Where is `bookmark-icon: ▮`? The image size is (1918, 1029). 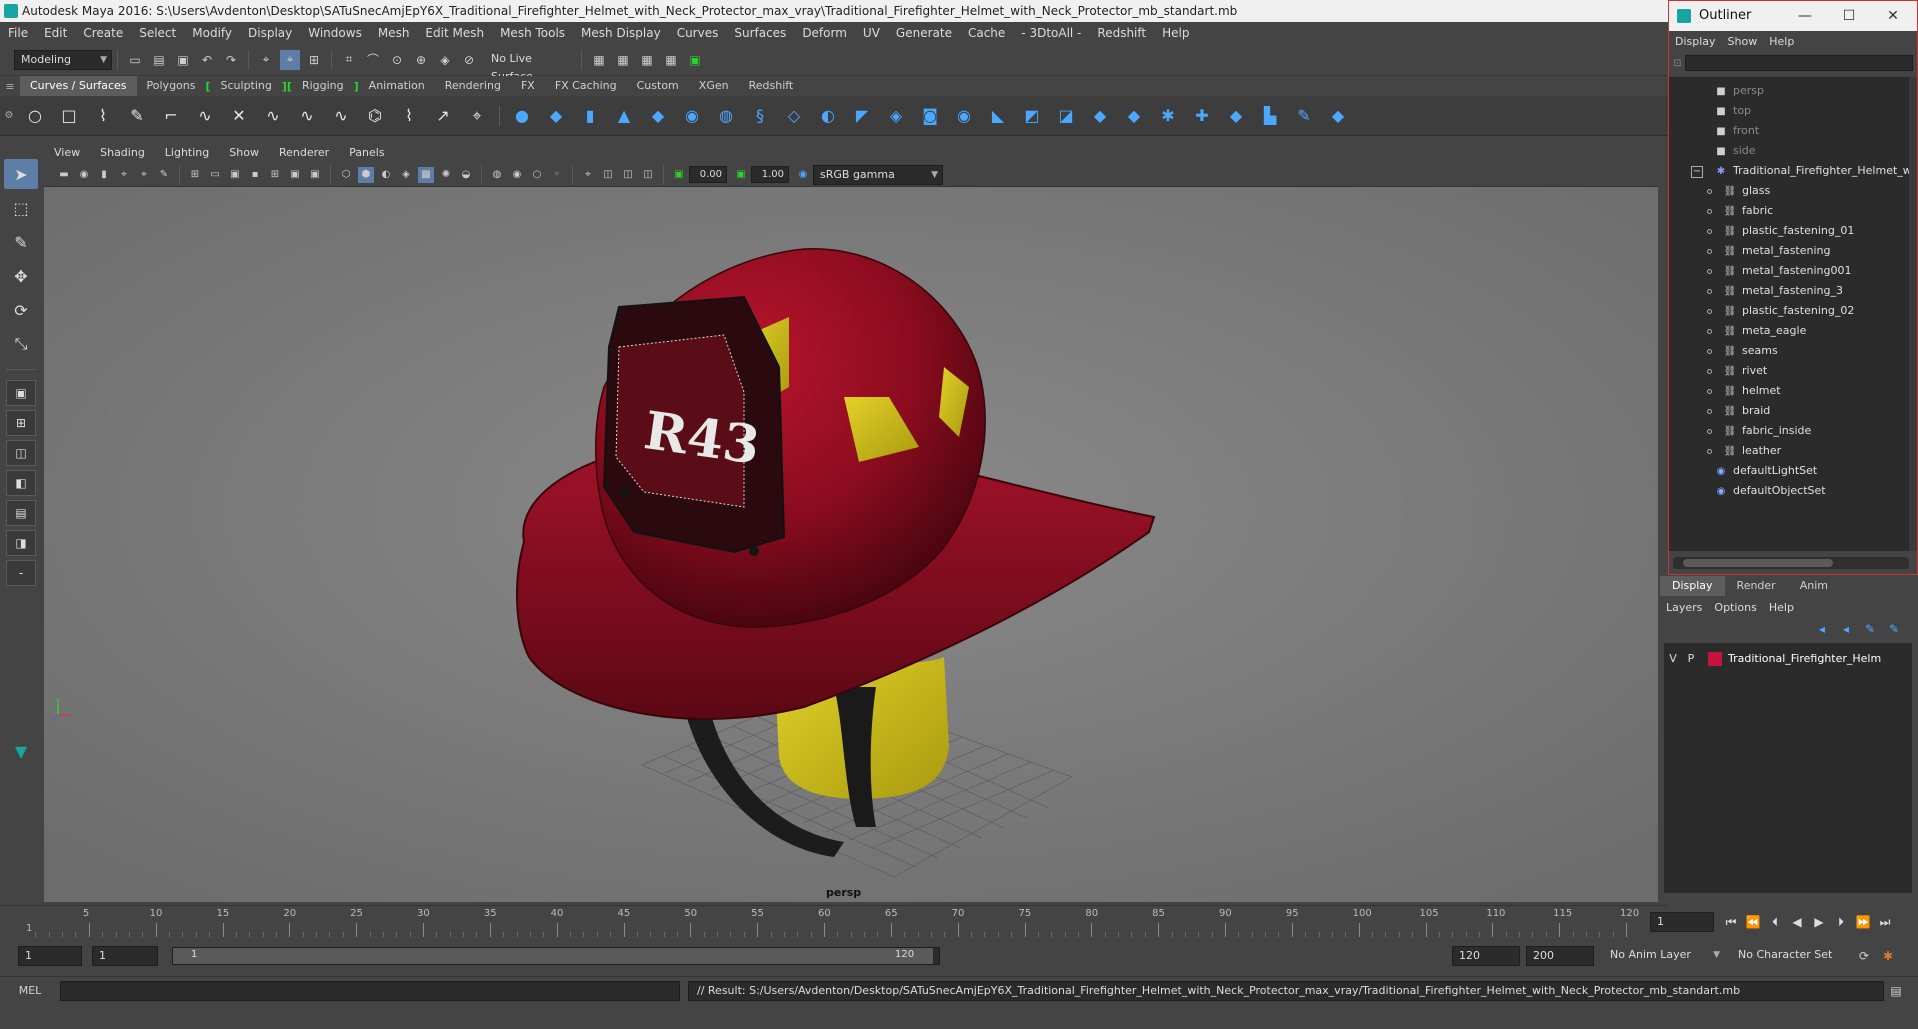 bookmark-icon: ▮ is located at coordinates (104, 175).